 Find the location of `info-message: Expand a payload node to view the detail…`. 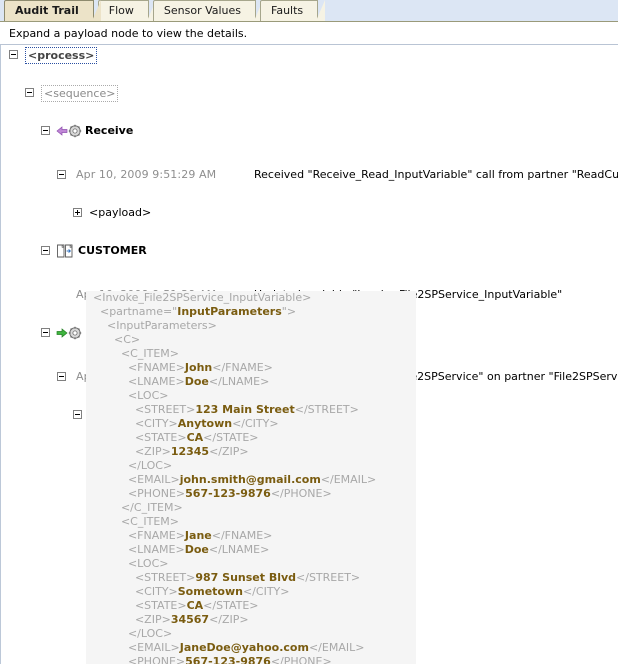

info-message: Expand a payload node to view the detail… is located at coordinates (309, 33).